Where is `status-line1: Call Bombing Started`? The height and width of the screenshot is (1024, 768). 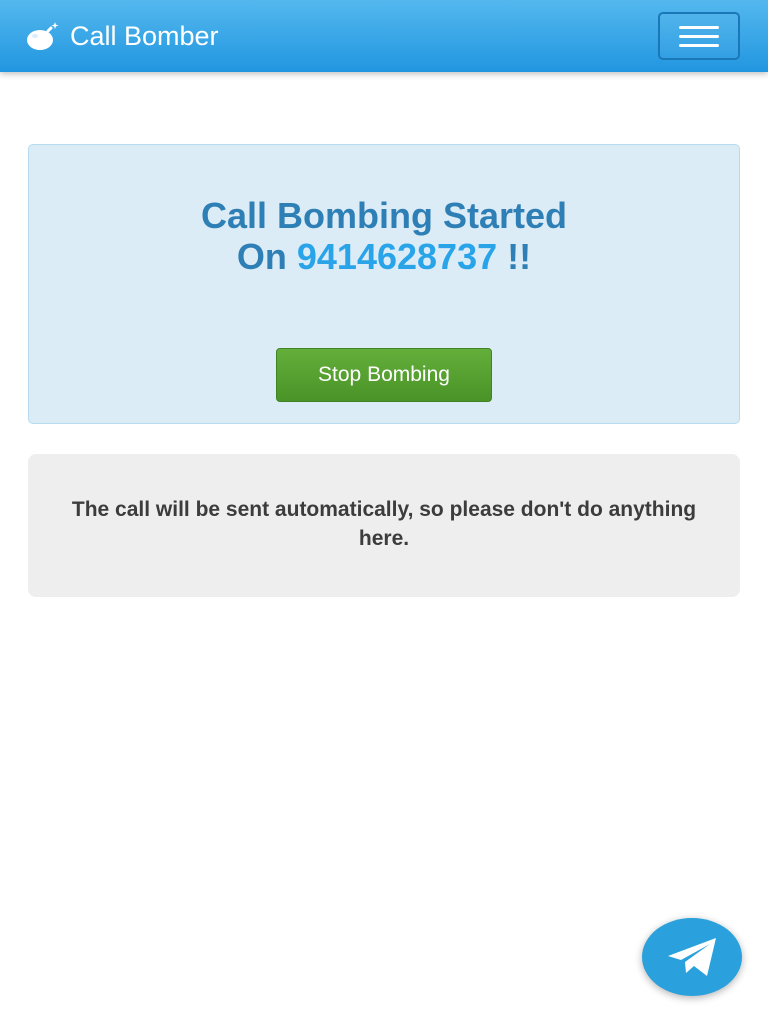
status-line1: Call Bombing Started is located at coordinates (384, 215).